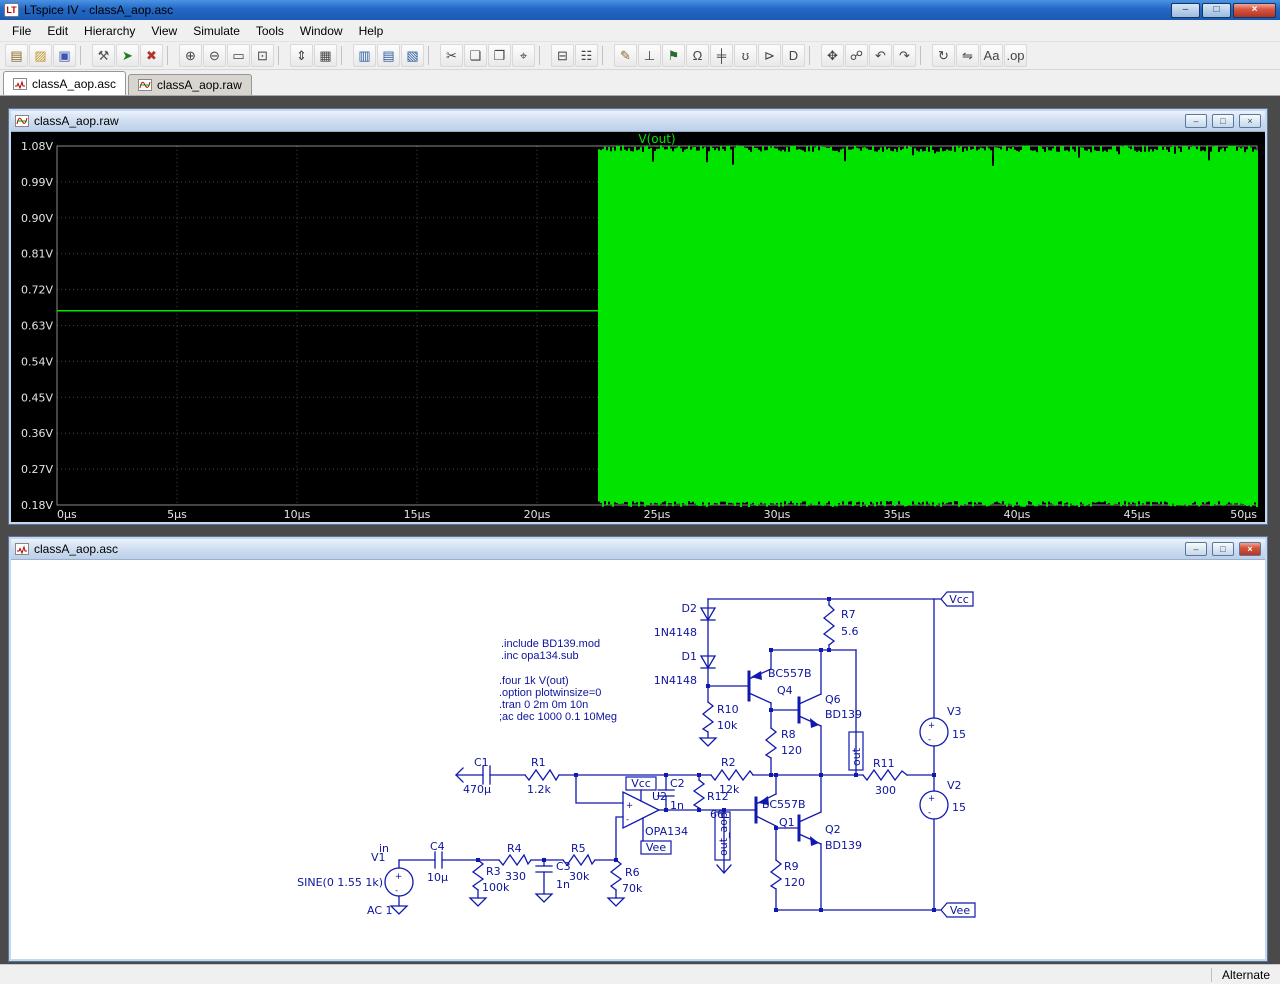 This screenshot has width=1280, height=984. I want to click on menu-item: Simulate, so click(216, 31).